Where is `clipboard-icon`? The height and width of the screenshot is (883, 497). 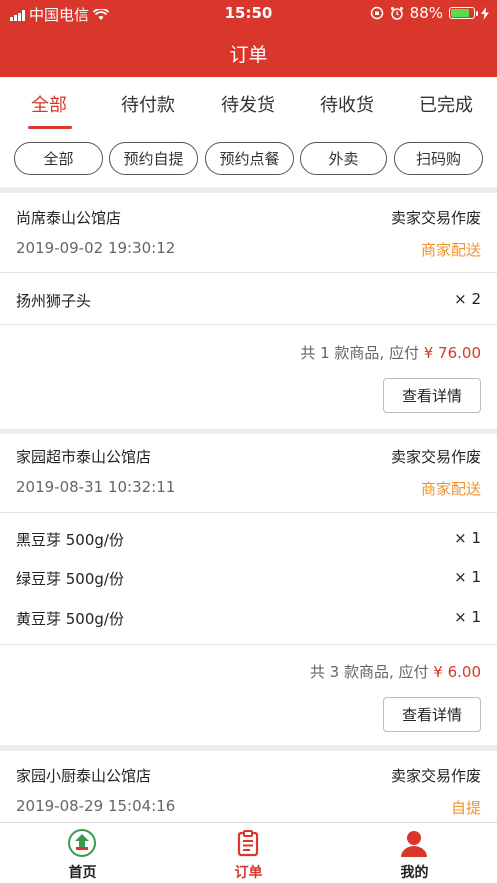
clipboard-icon is located at coordinates (248, 843).